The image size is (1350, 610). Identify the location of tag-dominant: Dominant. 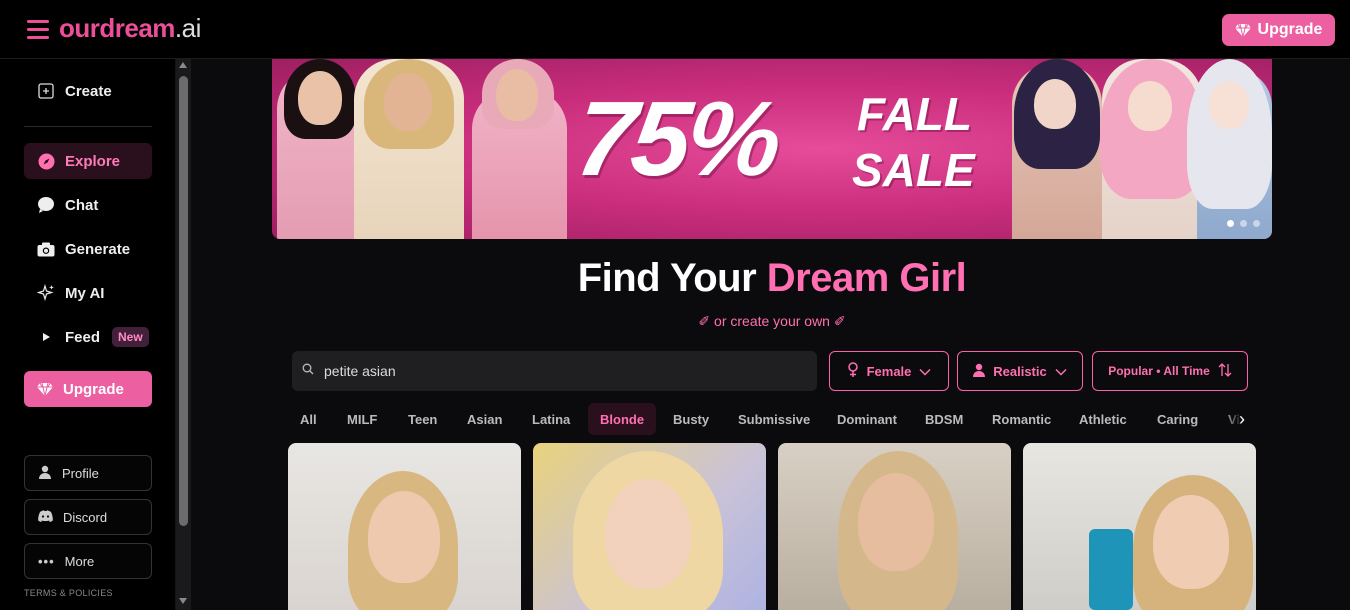
(867, 419).